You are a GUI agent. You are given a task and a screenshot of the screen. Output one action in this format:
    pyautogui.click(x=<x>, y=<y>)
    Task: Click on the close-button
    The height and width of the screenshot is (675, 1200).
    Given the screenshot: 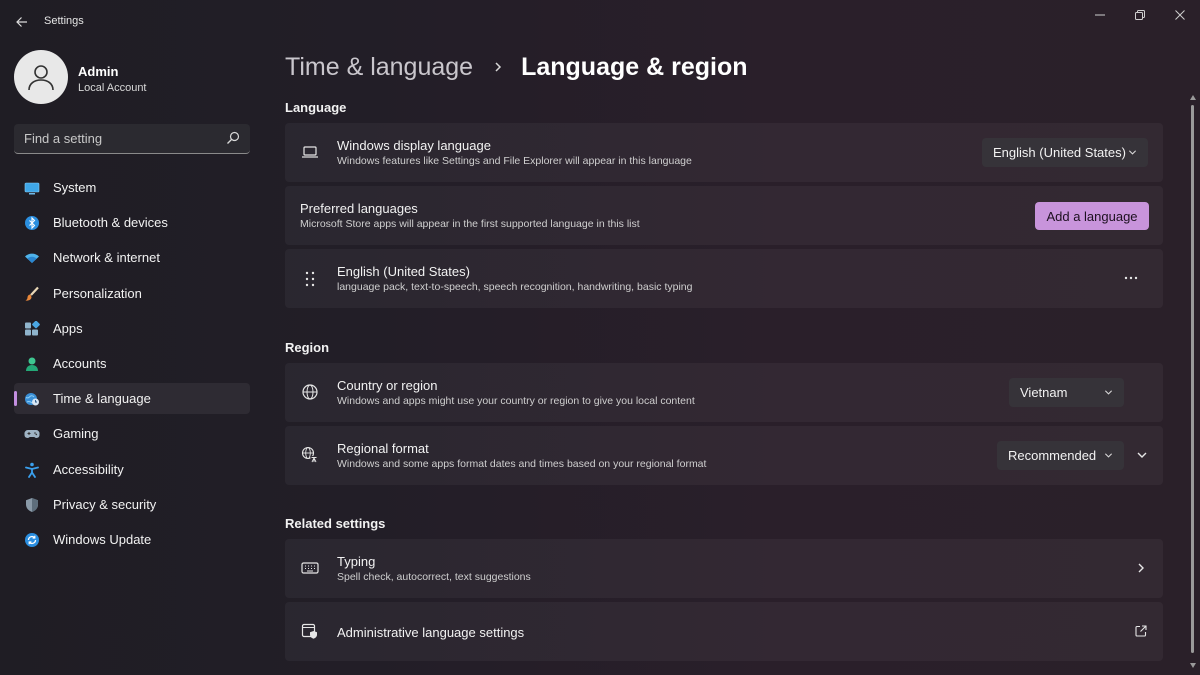 What is the action you would take?
    pyautogui.click(x=1180, y=15)
    